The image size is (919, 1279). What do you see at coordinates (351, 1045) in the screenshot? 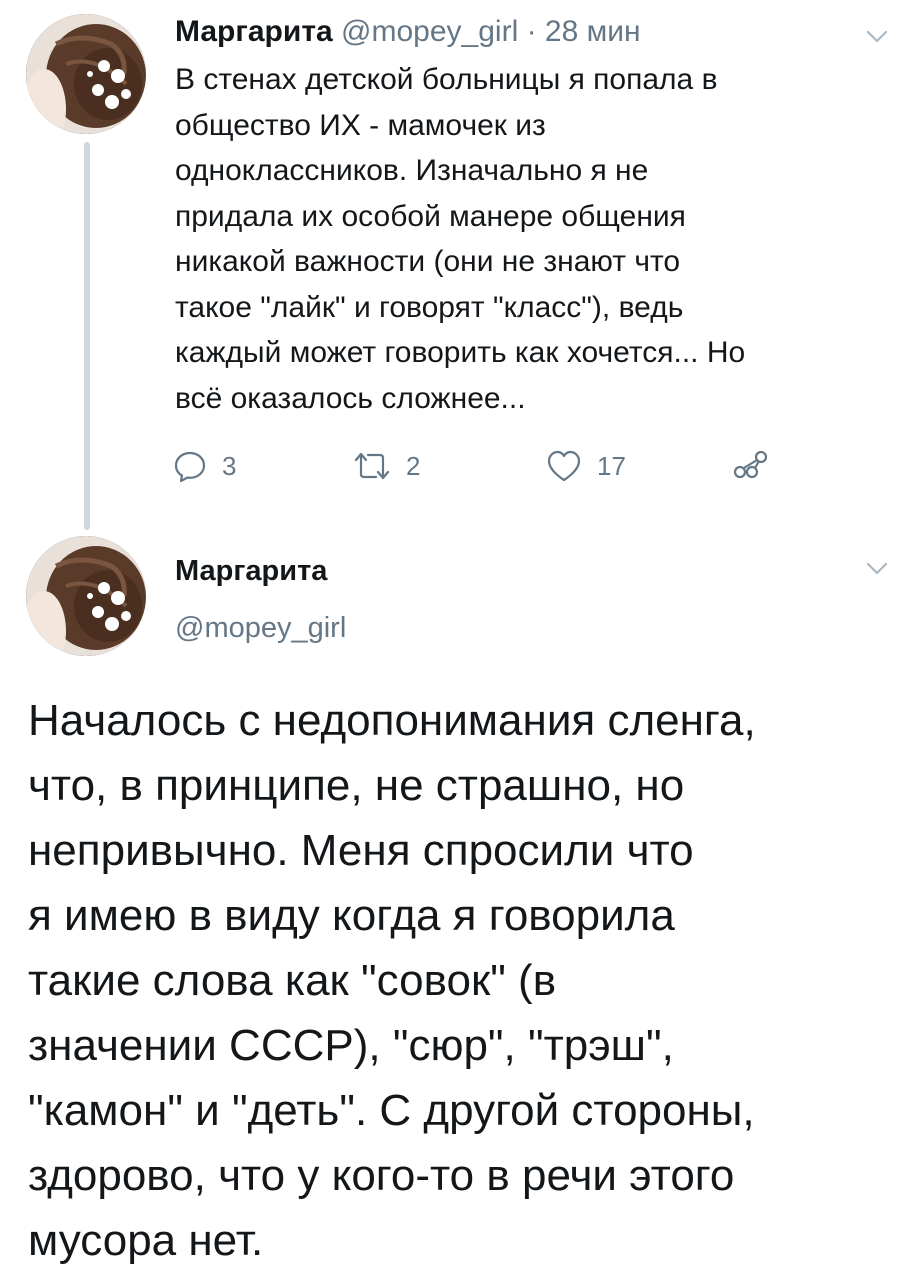
I see `tweet-text-line: значении СССР), "сюр", "трэш",` at bounding box center [351, 1045].